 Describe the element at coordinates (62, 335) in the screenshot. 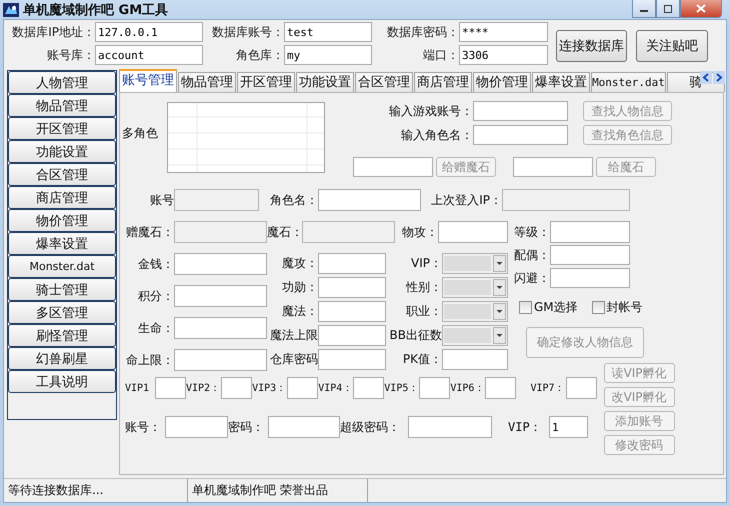

I see `sidebar-item: 刷怪管理` at that location.